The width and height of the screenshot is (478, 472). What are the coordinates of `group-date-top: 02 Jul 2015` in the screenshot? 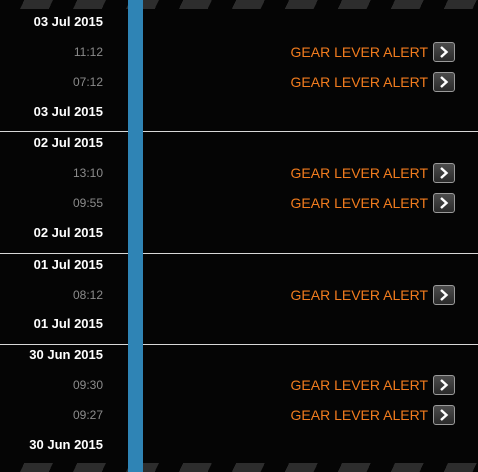 It's located at (68, 142).